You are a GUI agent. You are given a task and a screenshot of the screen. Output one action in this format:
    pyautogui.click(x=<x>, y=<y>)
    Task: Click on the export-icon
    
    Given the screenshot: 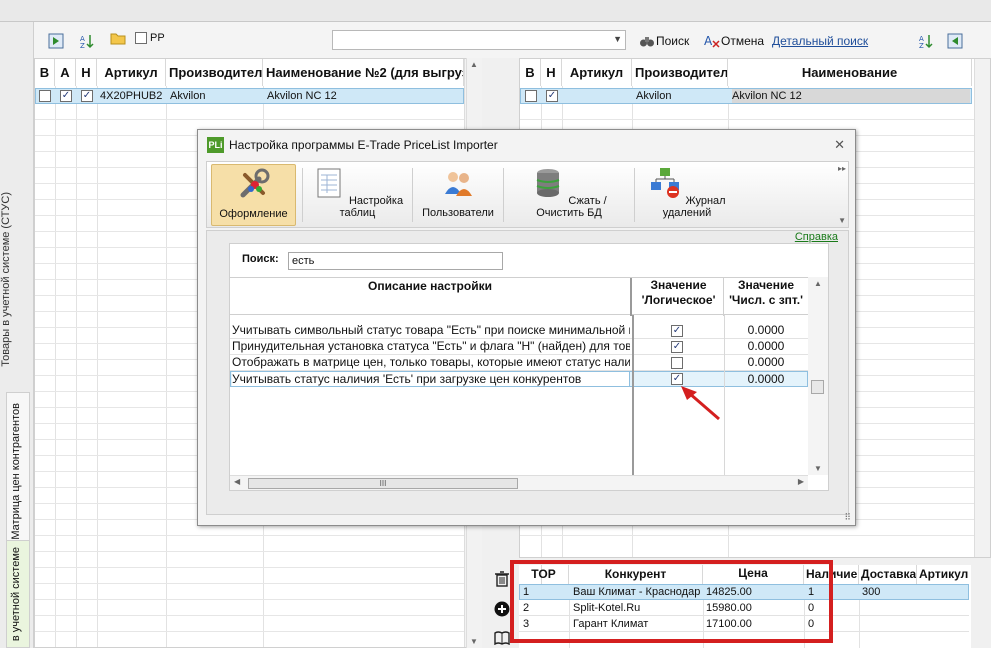 What is the action you would take?
    pyautogui.click(x=56, y=41)
    